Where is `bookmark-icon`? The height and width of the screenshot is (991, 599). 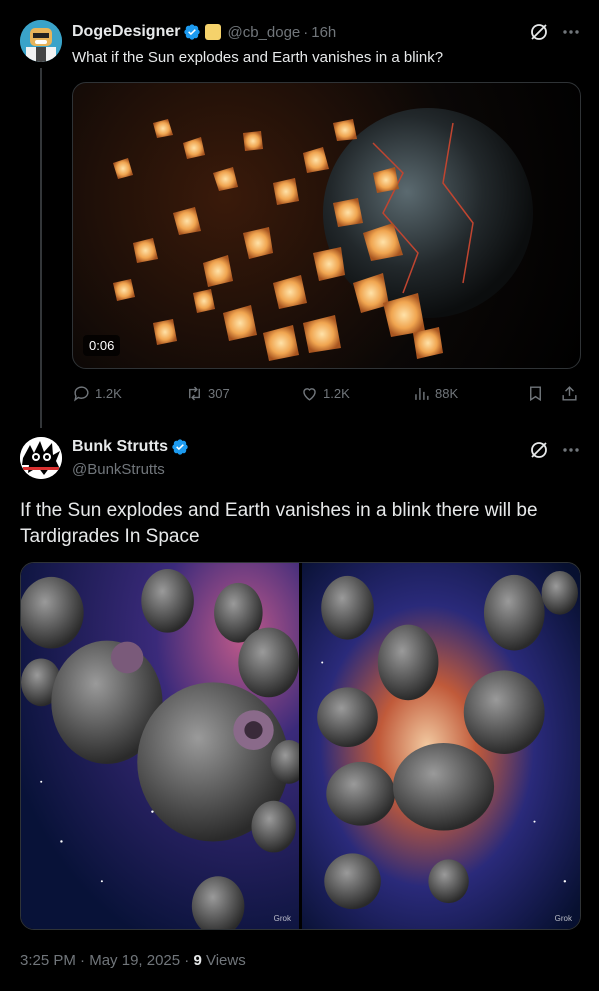 bookmark-icon is located at coordinates (535, 394).